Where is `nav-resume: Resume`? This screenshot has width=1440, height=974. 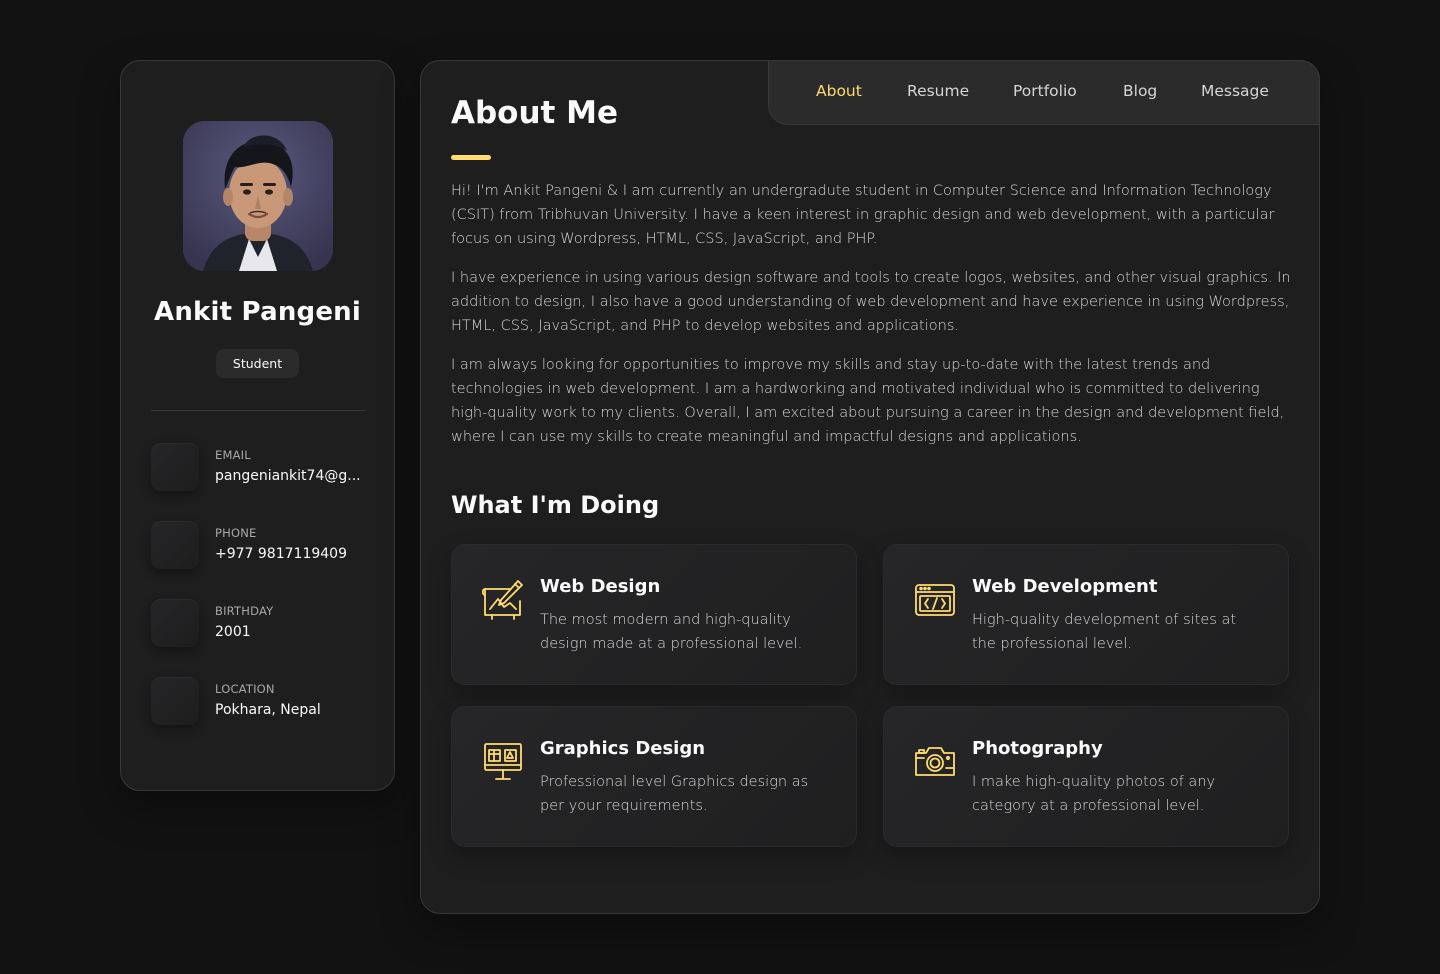
nav-resume: Resume is located at coordinates (938, 91).